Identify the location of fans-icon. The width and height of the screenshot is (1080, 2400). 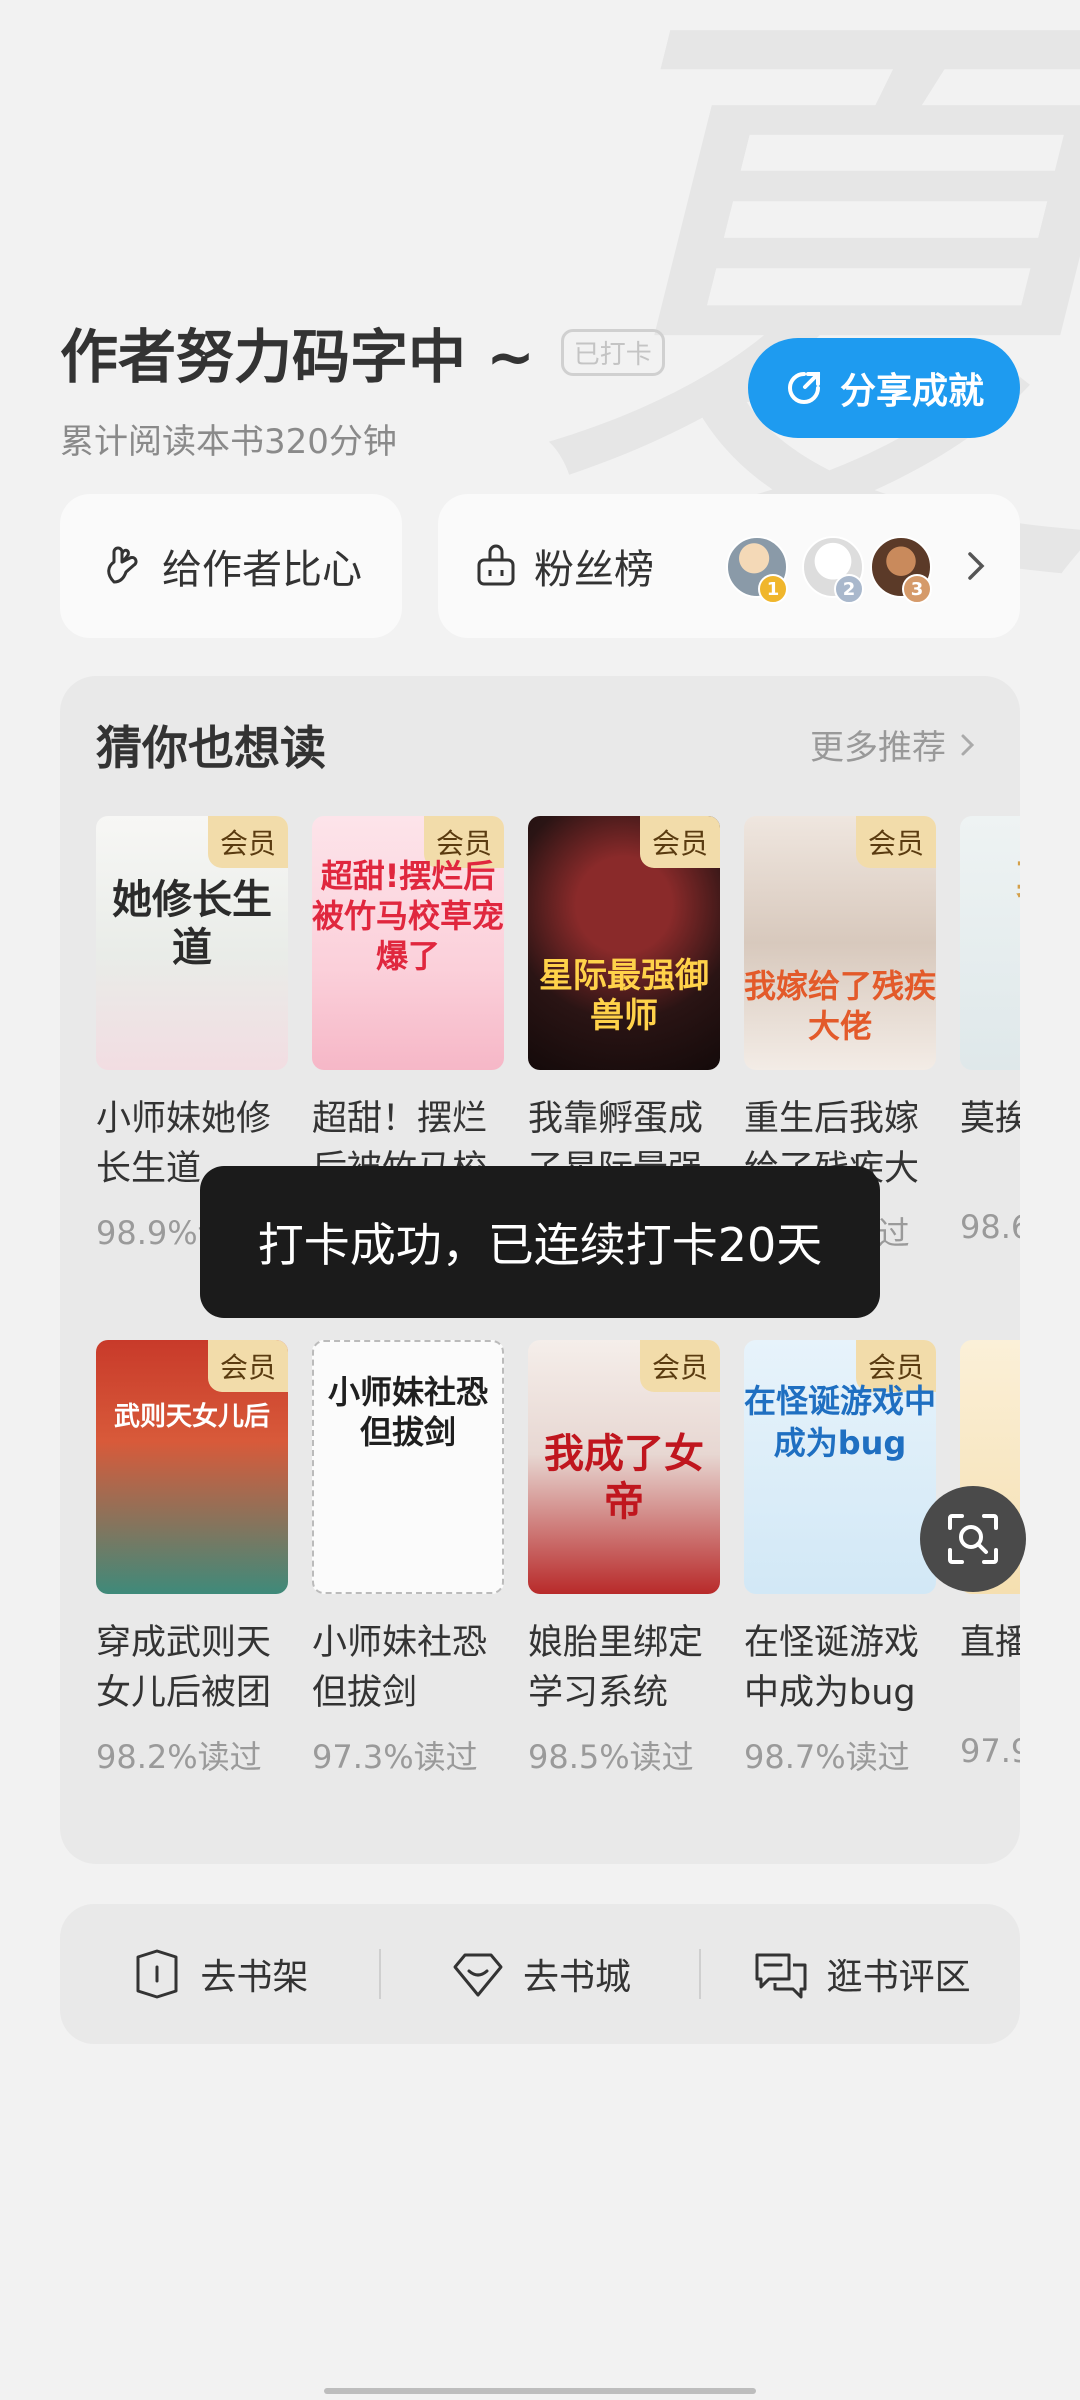
(496, 566).